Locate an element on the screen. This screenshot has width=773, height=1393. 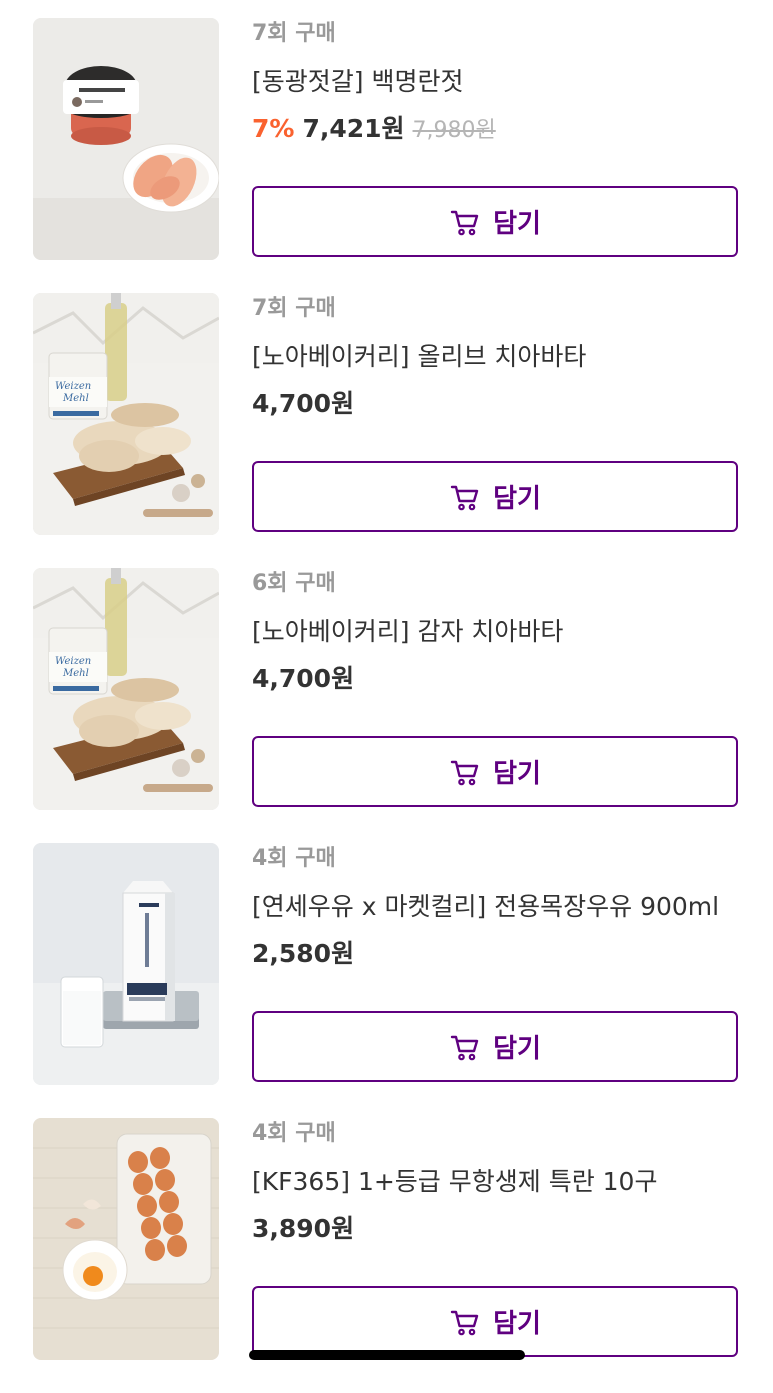
pollack-roe-jar-image is located at coordinates (126, 139).